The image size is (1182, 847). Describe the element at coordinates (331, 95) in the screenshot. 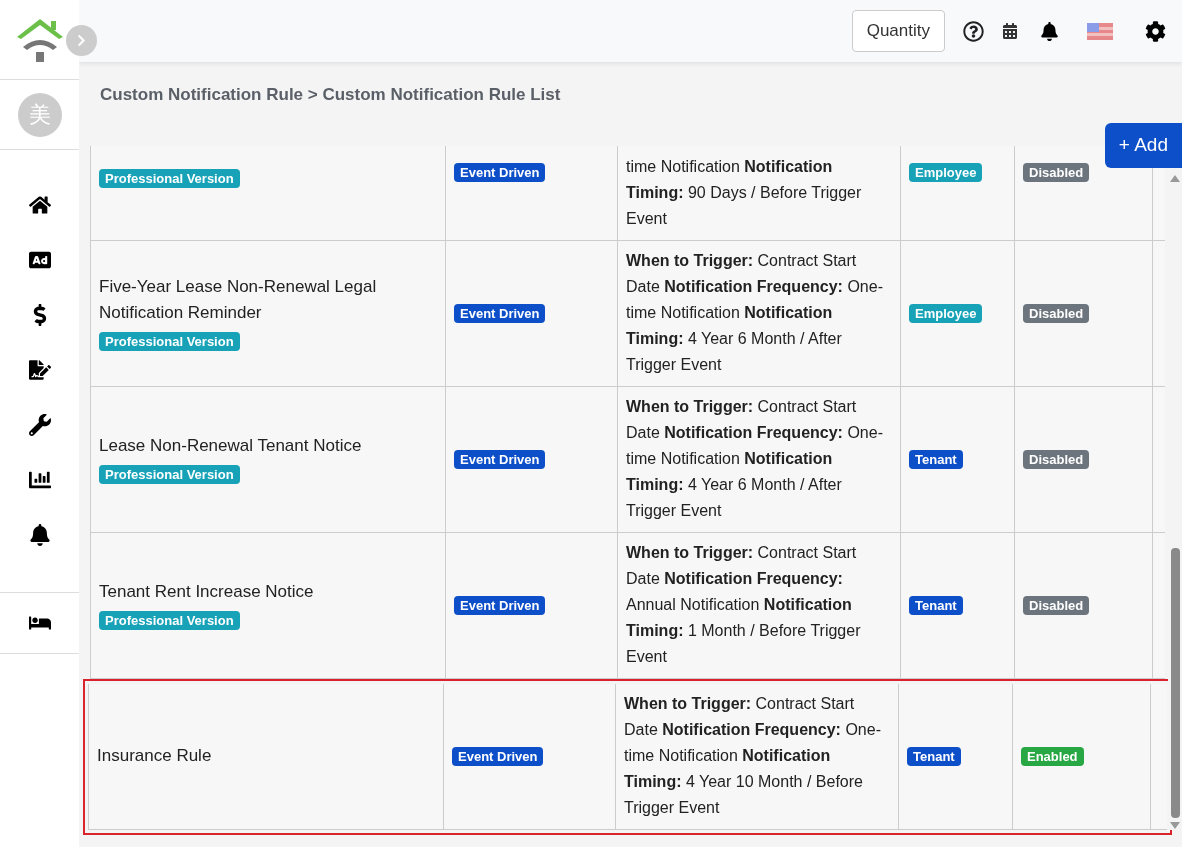

I see `breadcrumb: Custom Notification Rule > Custom Notification Rule List` at that location.